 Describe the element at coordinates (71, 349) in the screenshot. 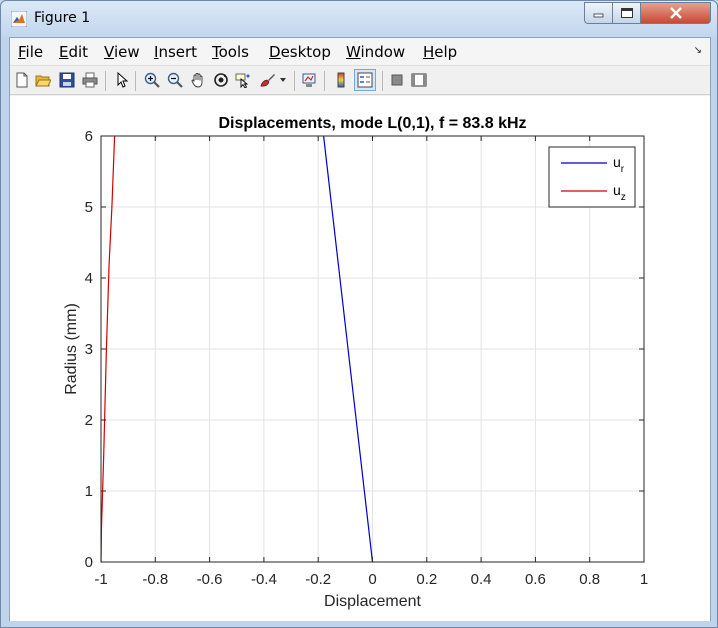

I see `y-axis-label: Radius (mm)` at that location.